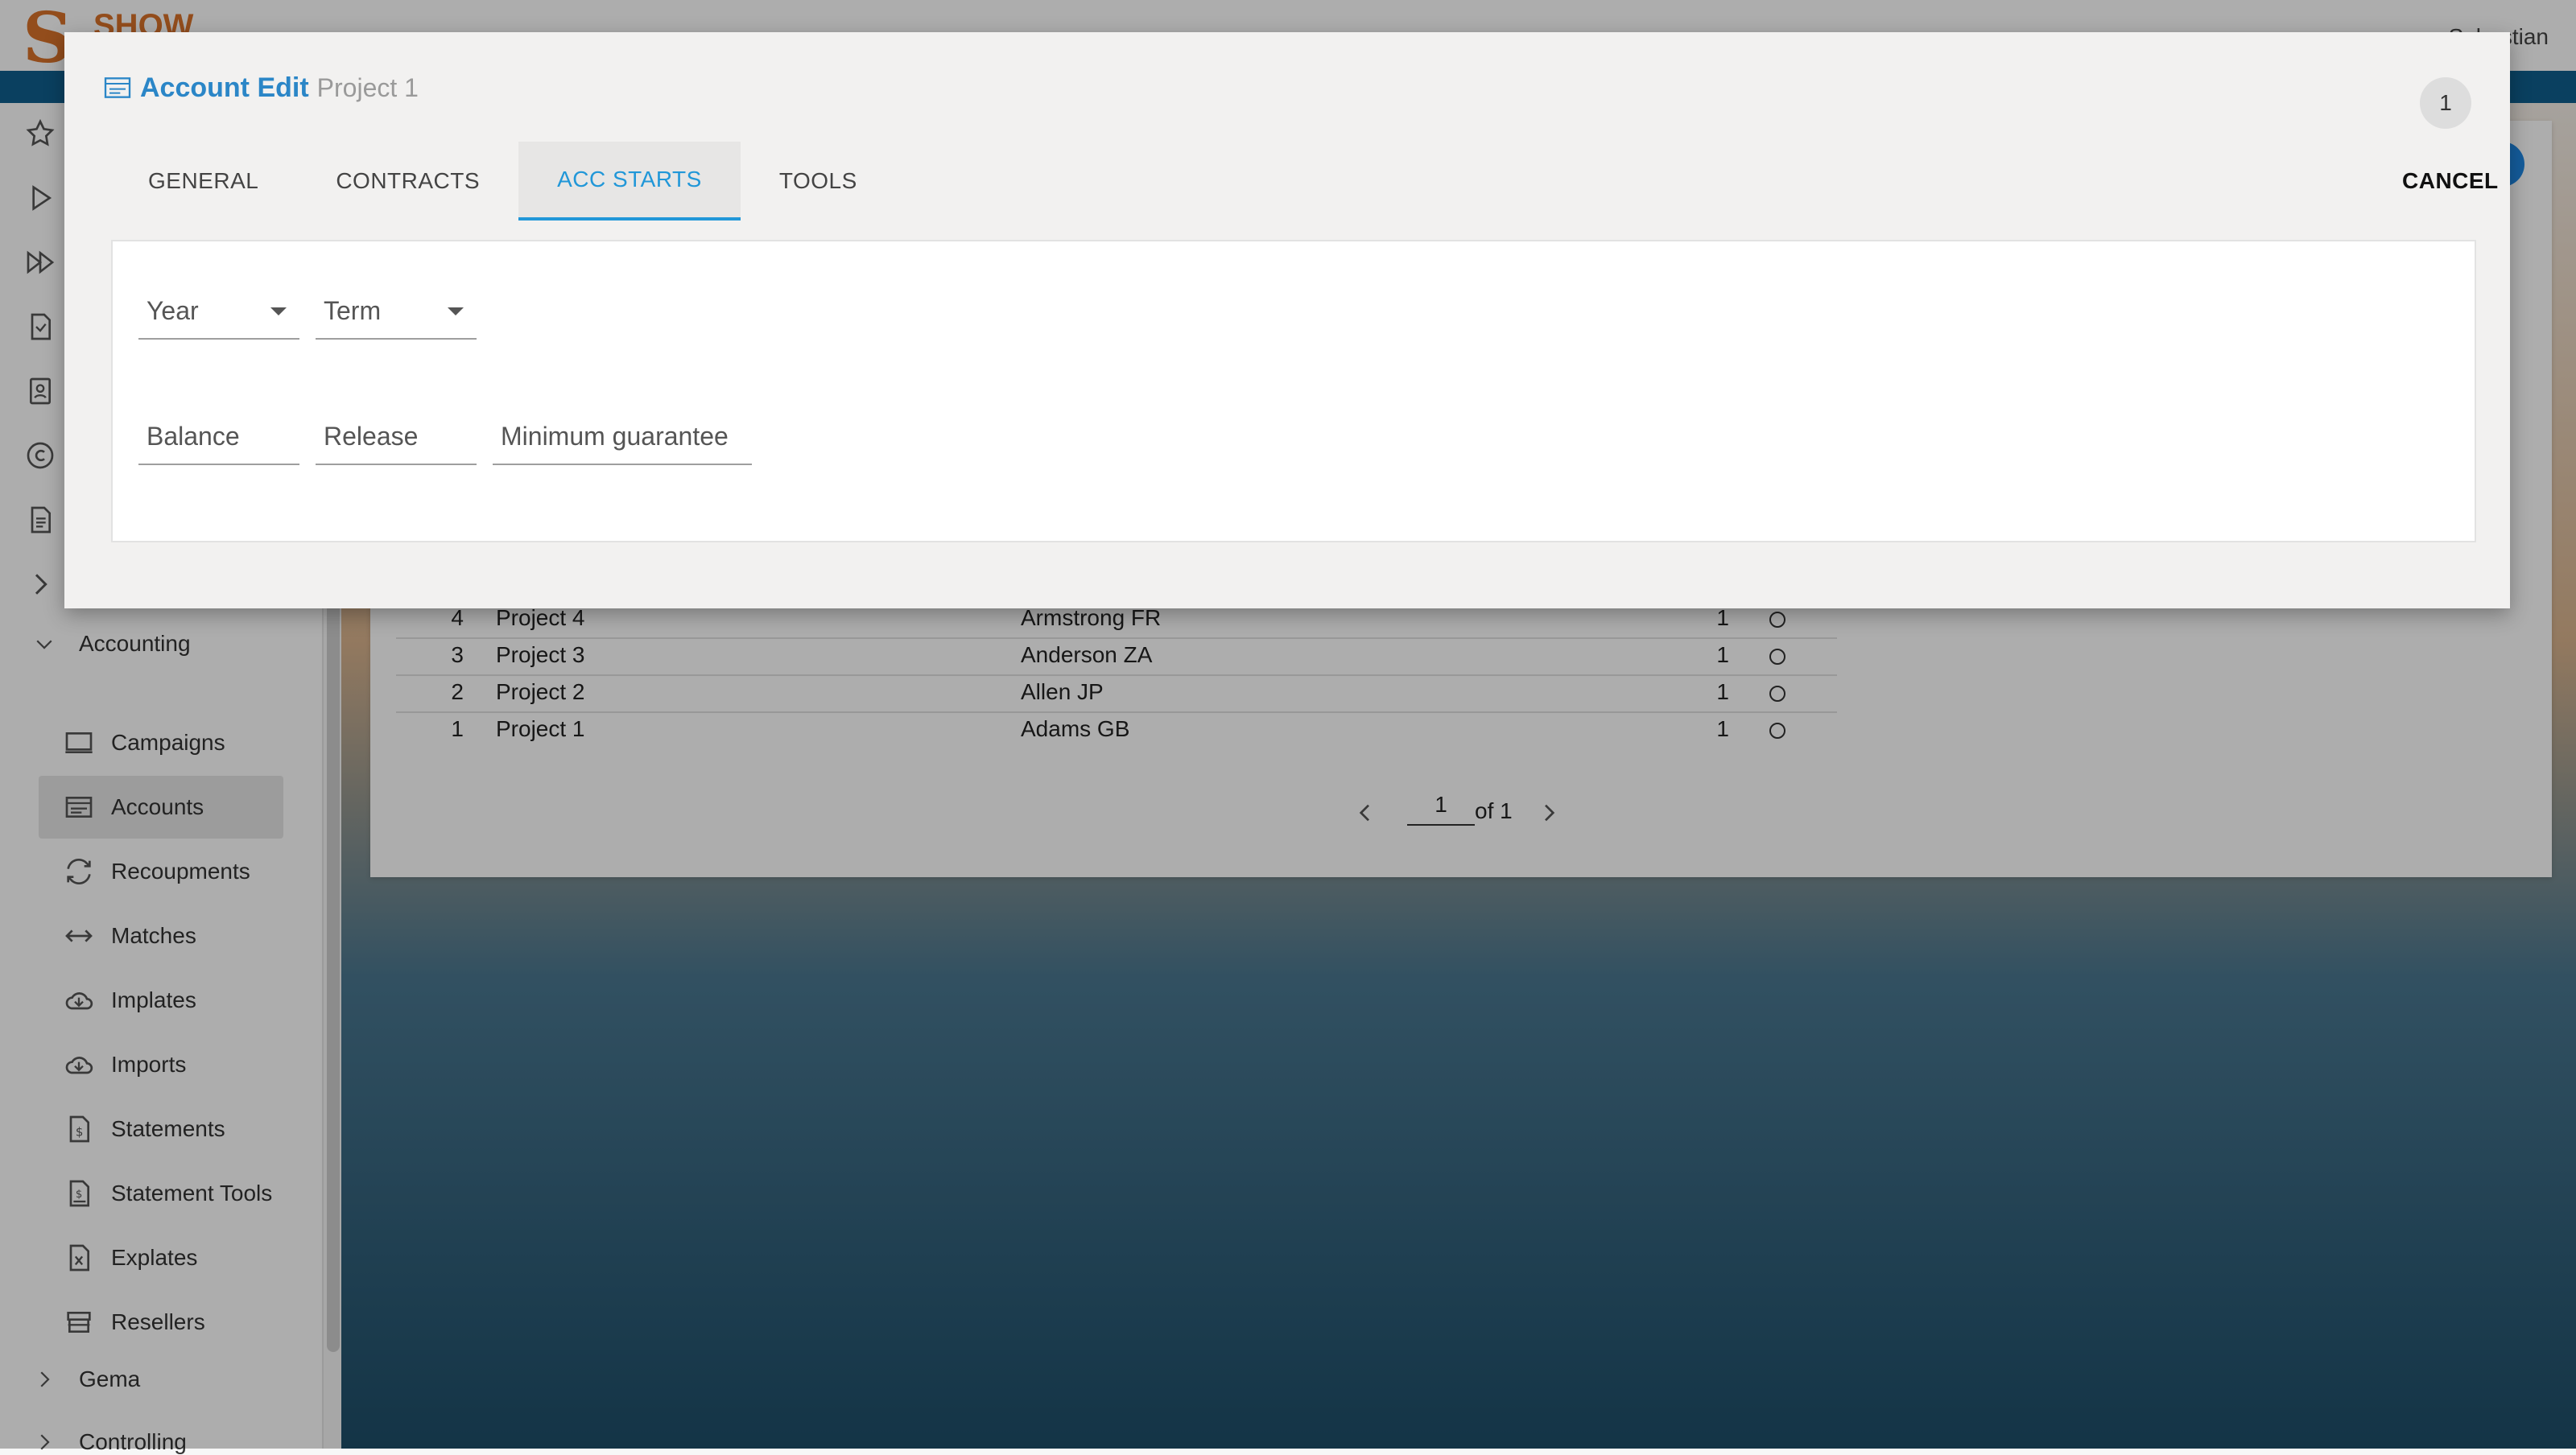  I want to click on dialog-title: Account Edit Project 1, so click(260, 88).